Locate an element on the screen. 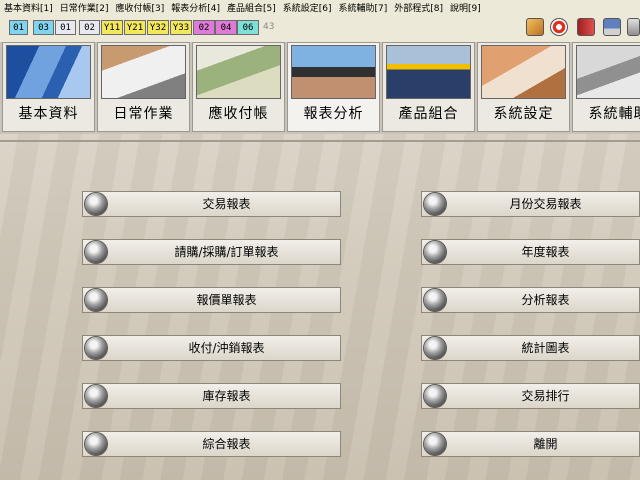  tab-money: 應收付帳 is located at coordinates (238, 87).